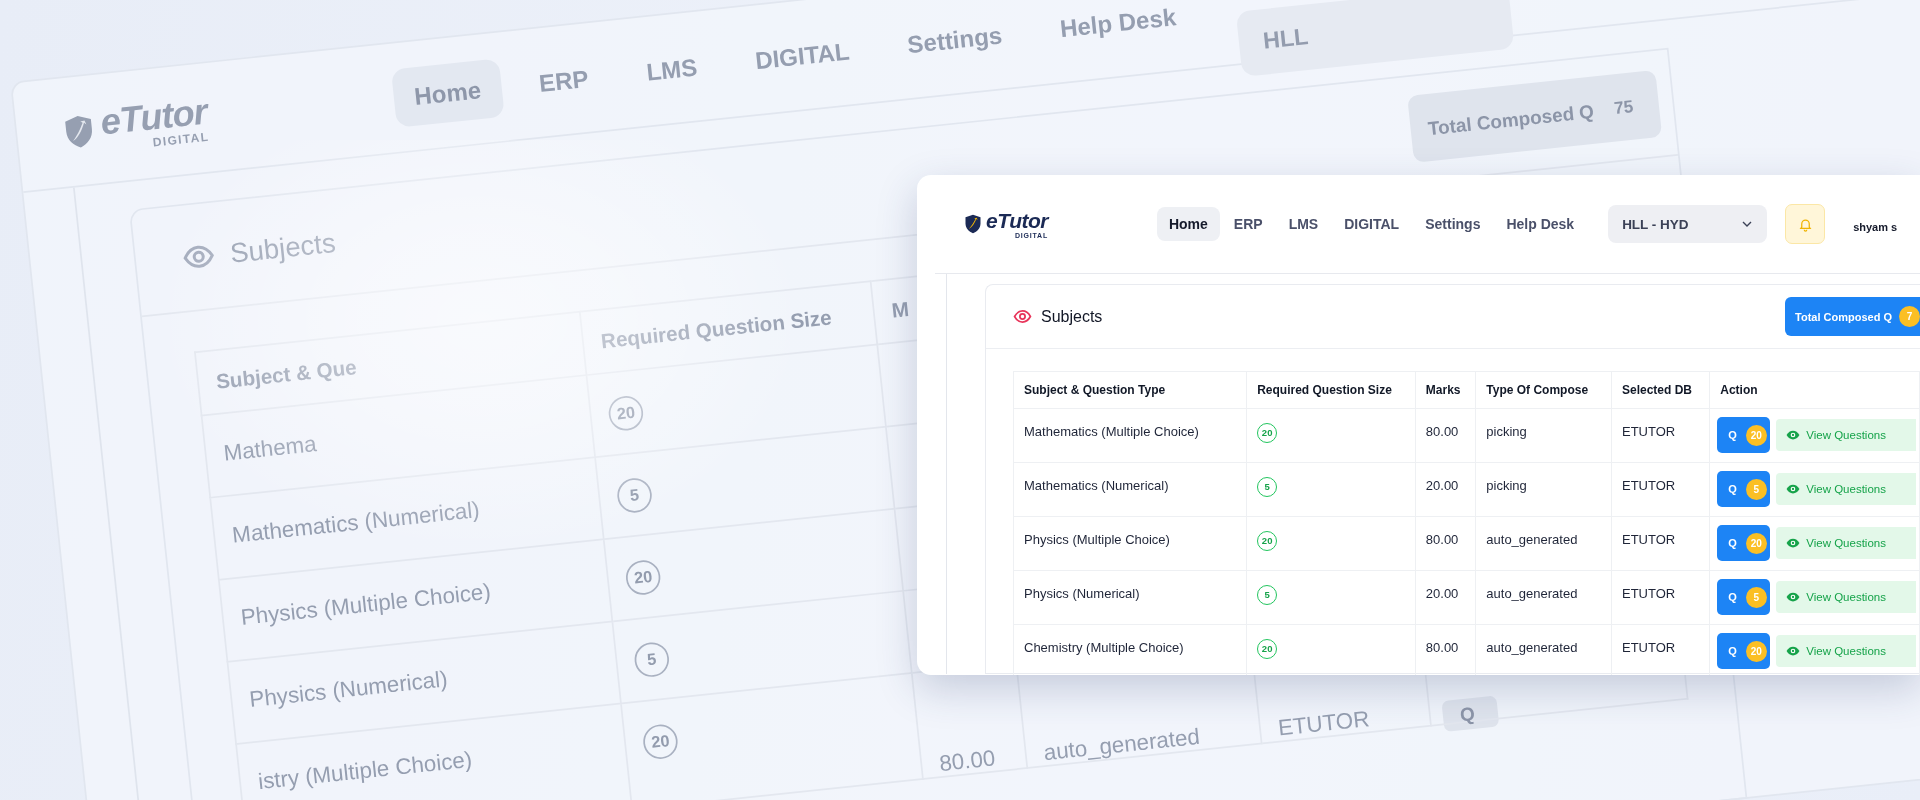 The width and height of the screenshot is (1920, 800). What do you see at coordinates (1688, 224) in the screenshot?
I see `branch-select: HLL - HYD` at bounding box center [1688, 224].